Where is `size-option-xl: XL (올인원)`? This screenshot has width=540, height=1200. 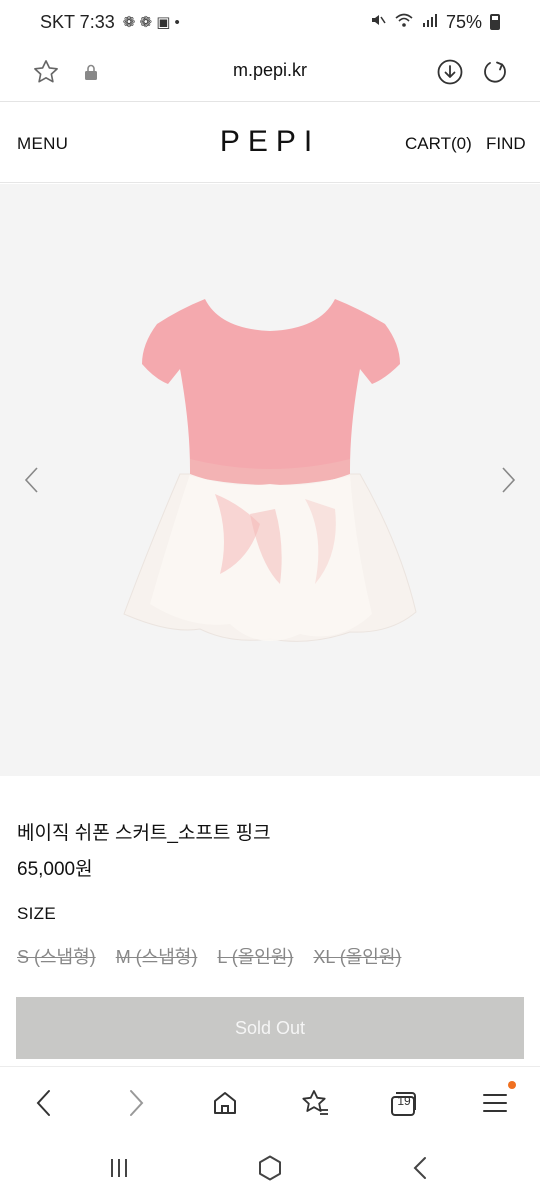 size-option-xl: XL (올인원) is located at coordinates (357, 956).